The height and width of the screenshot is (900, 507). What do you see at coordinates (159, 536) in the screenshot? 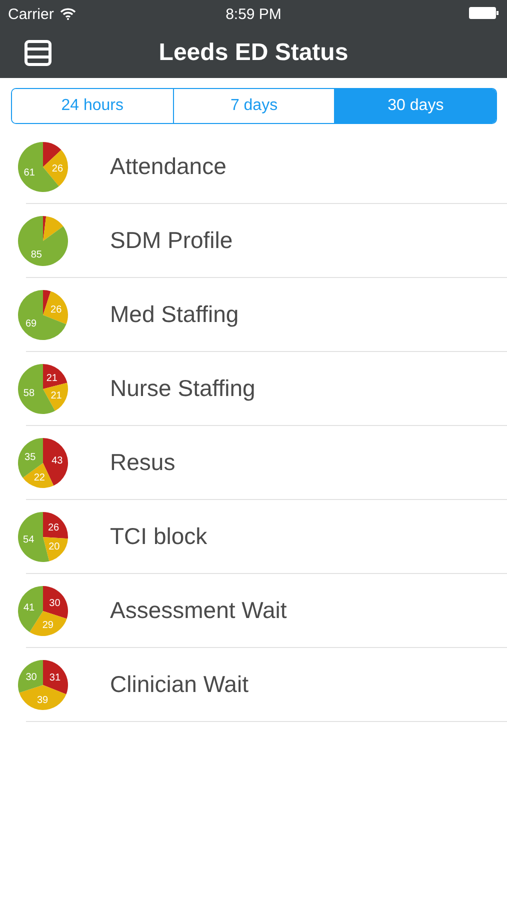
I see `row-label: TCI block` at bounding box center [159, 536].